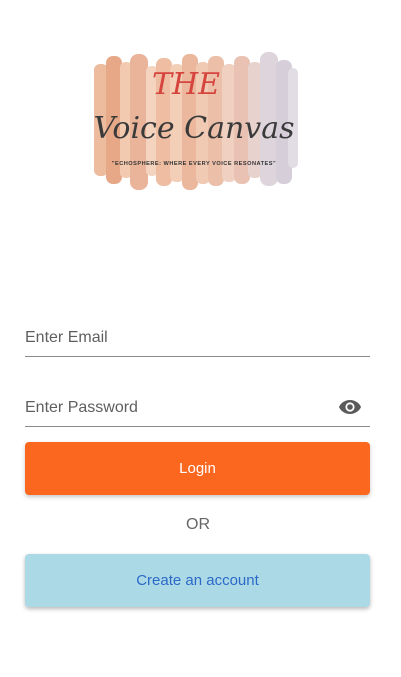  What do you see at coordinates (175, 338) in the screenshot?
I see `email-input` at bounding box center [175, 338].